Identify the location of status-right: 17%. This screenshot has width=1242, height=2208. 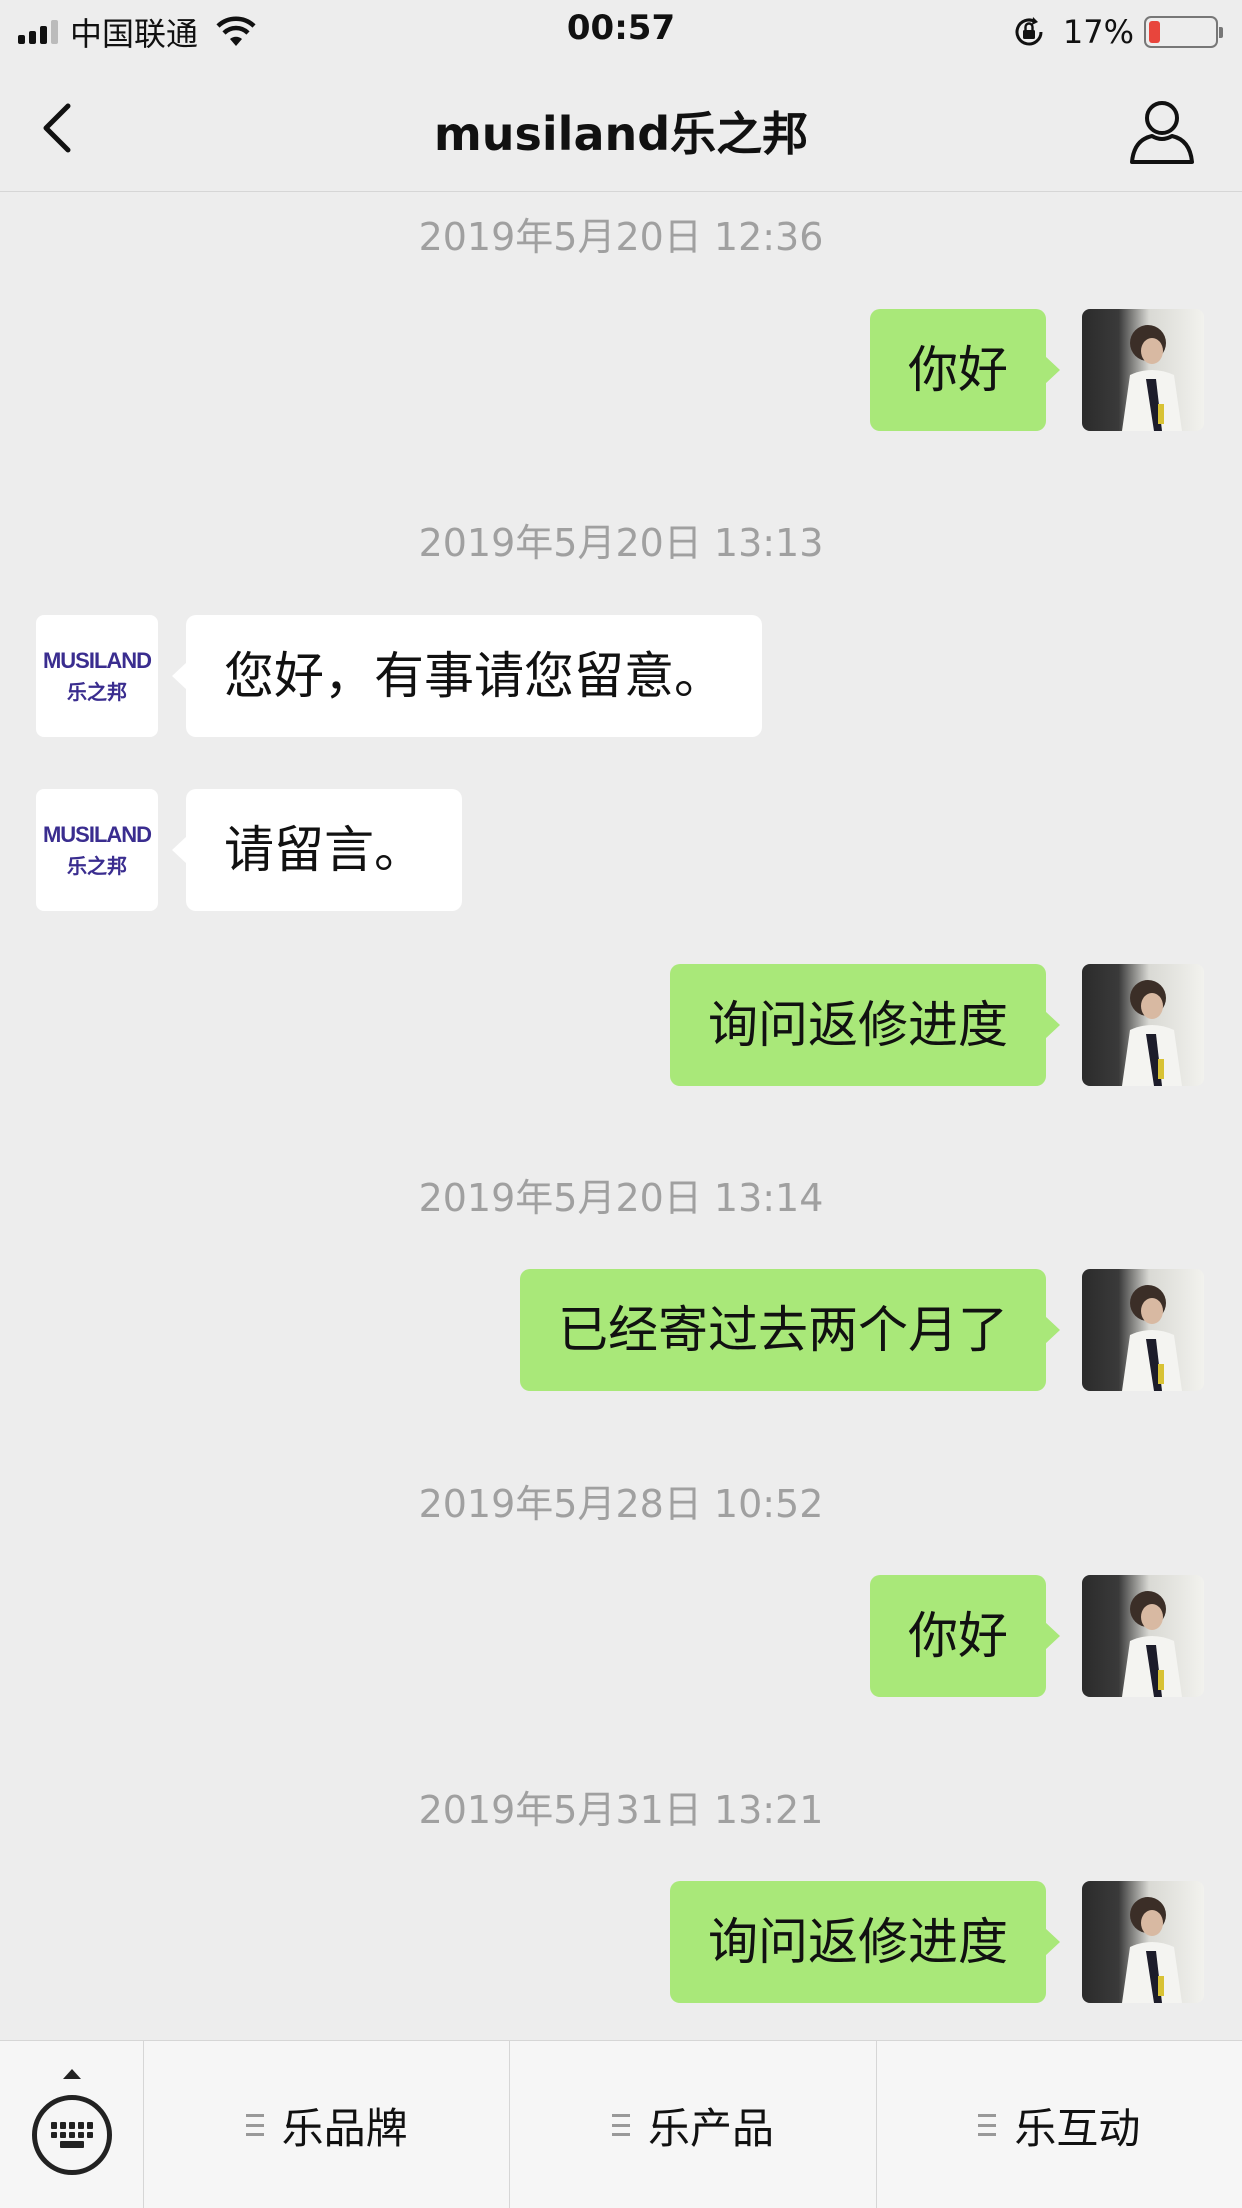
(1117, 32).